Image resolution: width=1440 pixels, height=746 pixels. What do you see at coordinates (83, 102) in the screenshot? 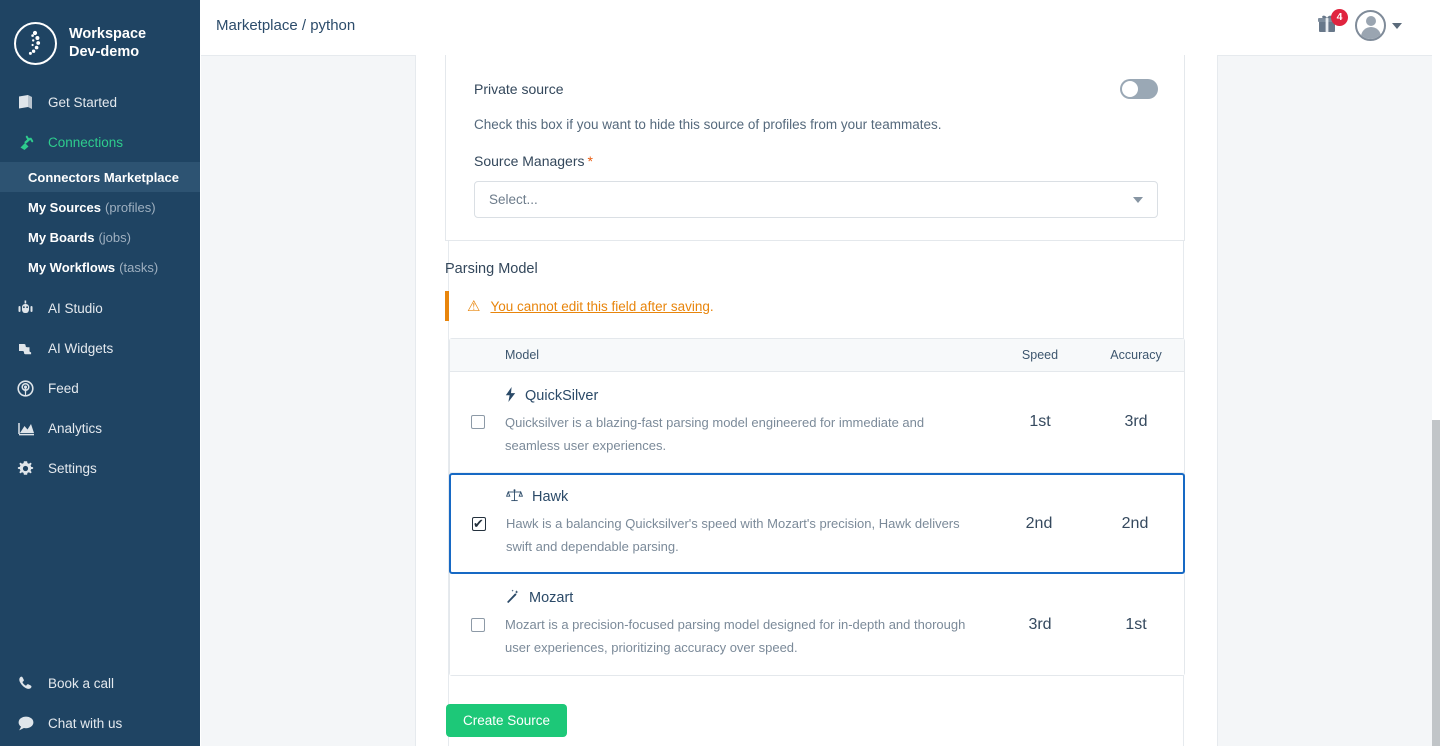
I see `sidebar-item-label: Get Started` at bounding box center [83, 102].